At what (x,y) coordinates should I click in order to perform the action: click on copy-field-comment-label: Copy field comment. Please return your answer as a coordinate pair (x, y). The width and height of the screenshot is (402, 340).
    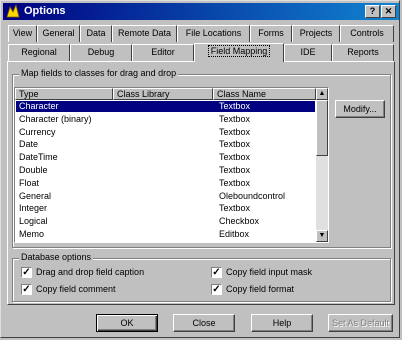
    Looking at the image, I should click on (76, 289).